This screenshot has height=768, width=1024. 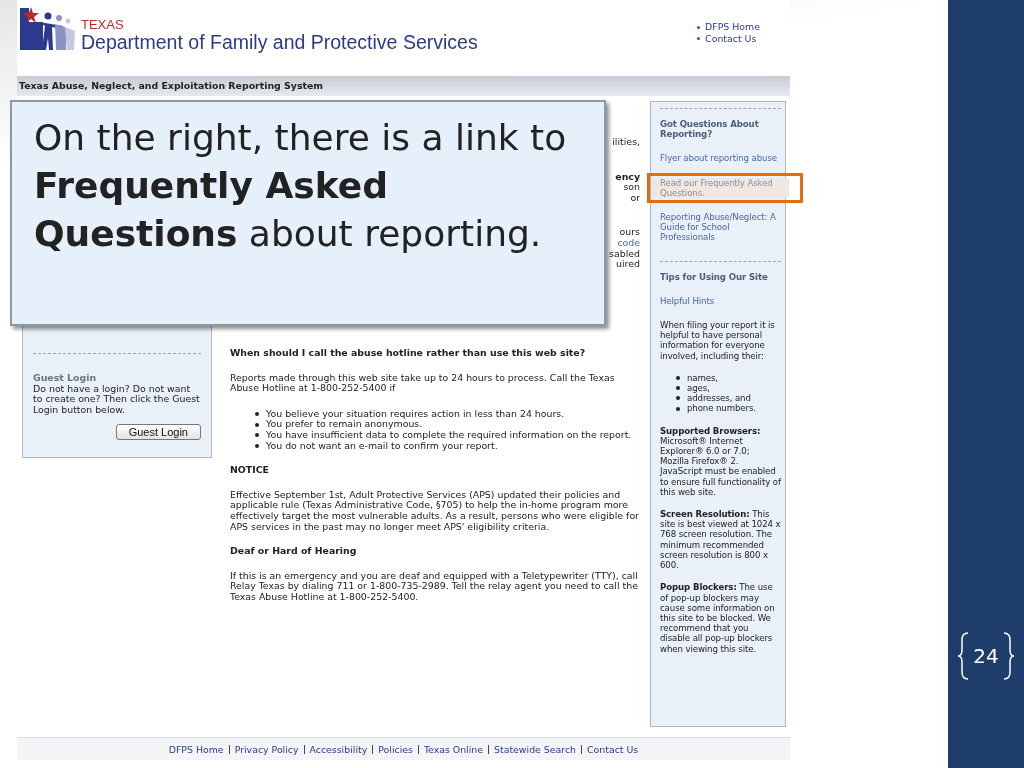 I want to click on paragraph: Screen Resolution: This site is best viewed at 1024 x 768 screen resolution. The minimum recommended screen resolution is 800 x 600., so click(x=720, y=540).